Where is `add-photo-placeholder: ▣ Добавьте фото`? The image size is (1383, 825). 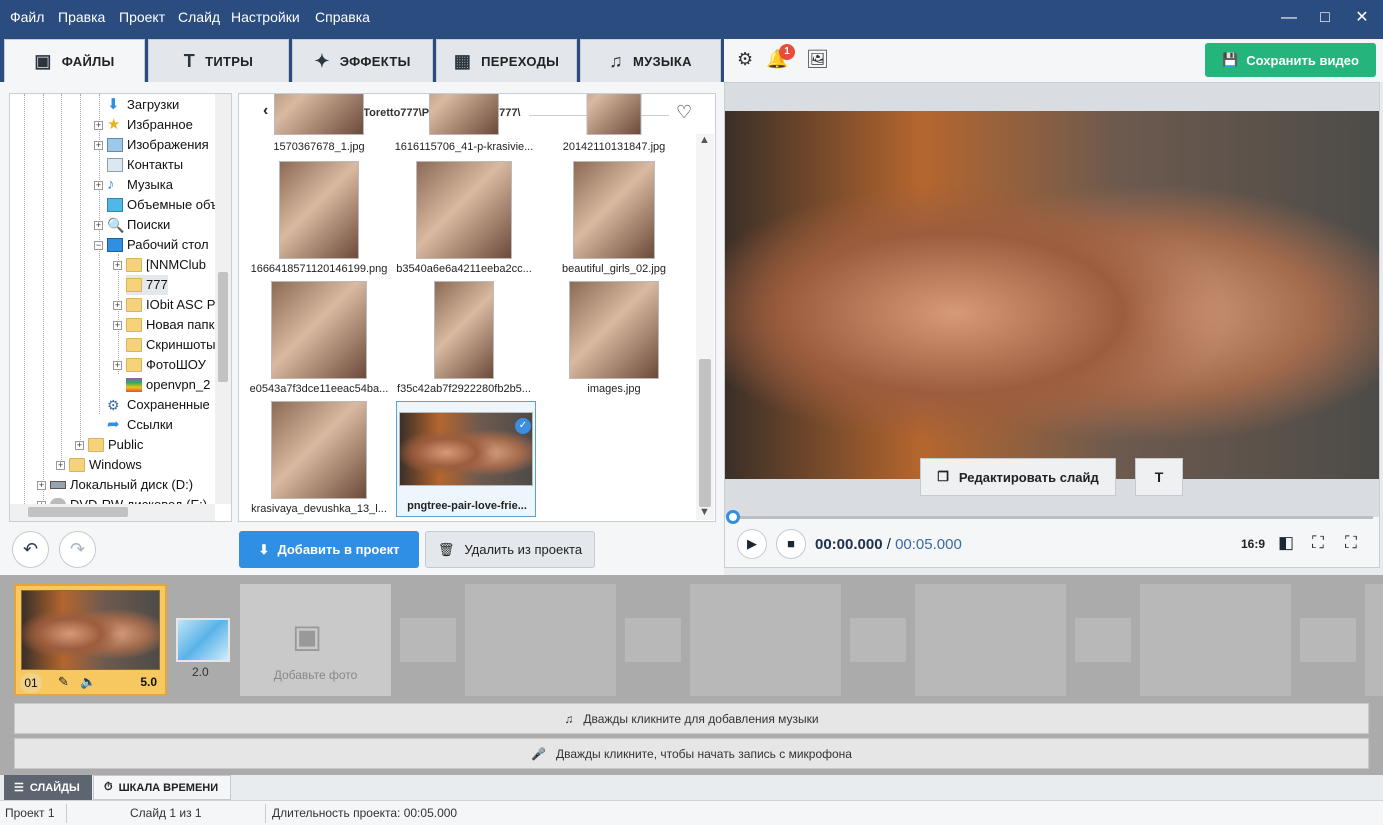
add-photo-placeholder: ▣ Добавьте фото is located at coordinates (315, 640).